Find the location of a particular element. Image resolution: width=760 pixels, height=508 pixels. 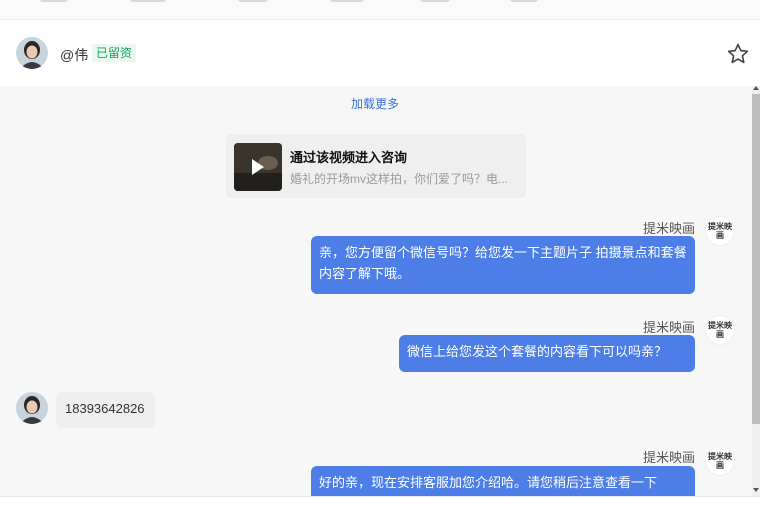

chat-scrollbar is located at coordinates (756, 291).